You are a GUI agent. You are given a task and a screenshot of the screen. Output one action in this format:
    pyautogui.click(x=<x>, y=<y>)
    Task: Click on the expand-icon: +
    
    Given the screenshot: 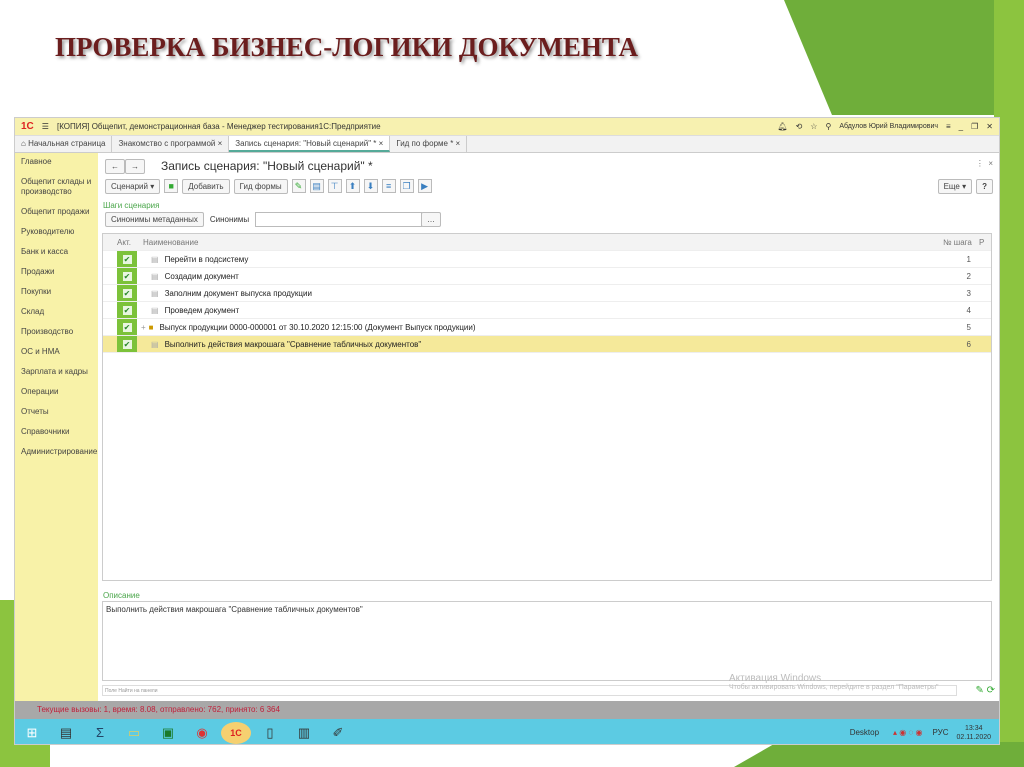 What is the action you would take?
    pyautogui.click(x=143, y=327)
    